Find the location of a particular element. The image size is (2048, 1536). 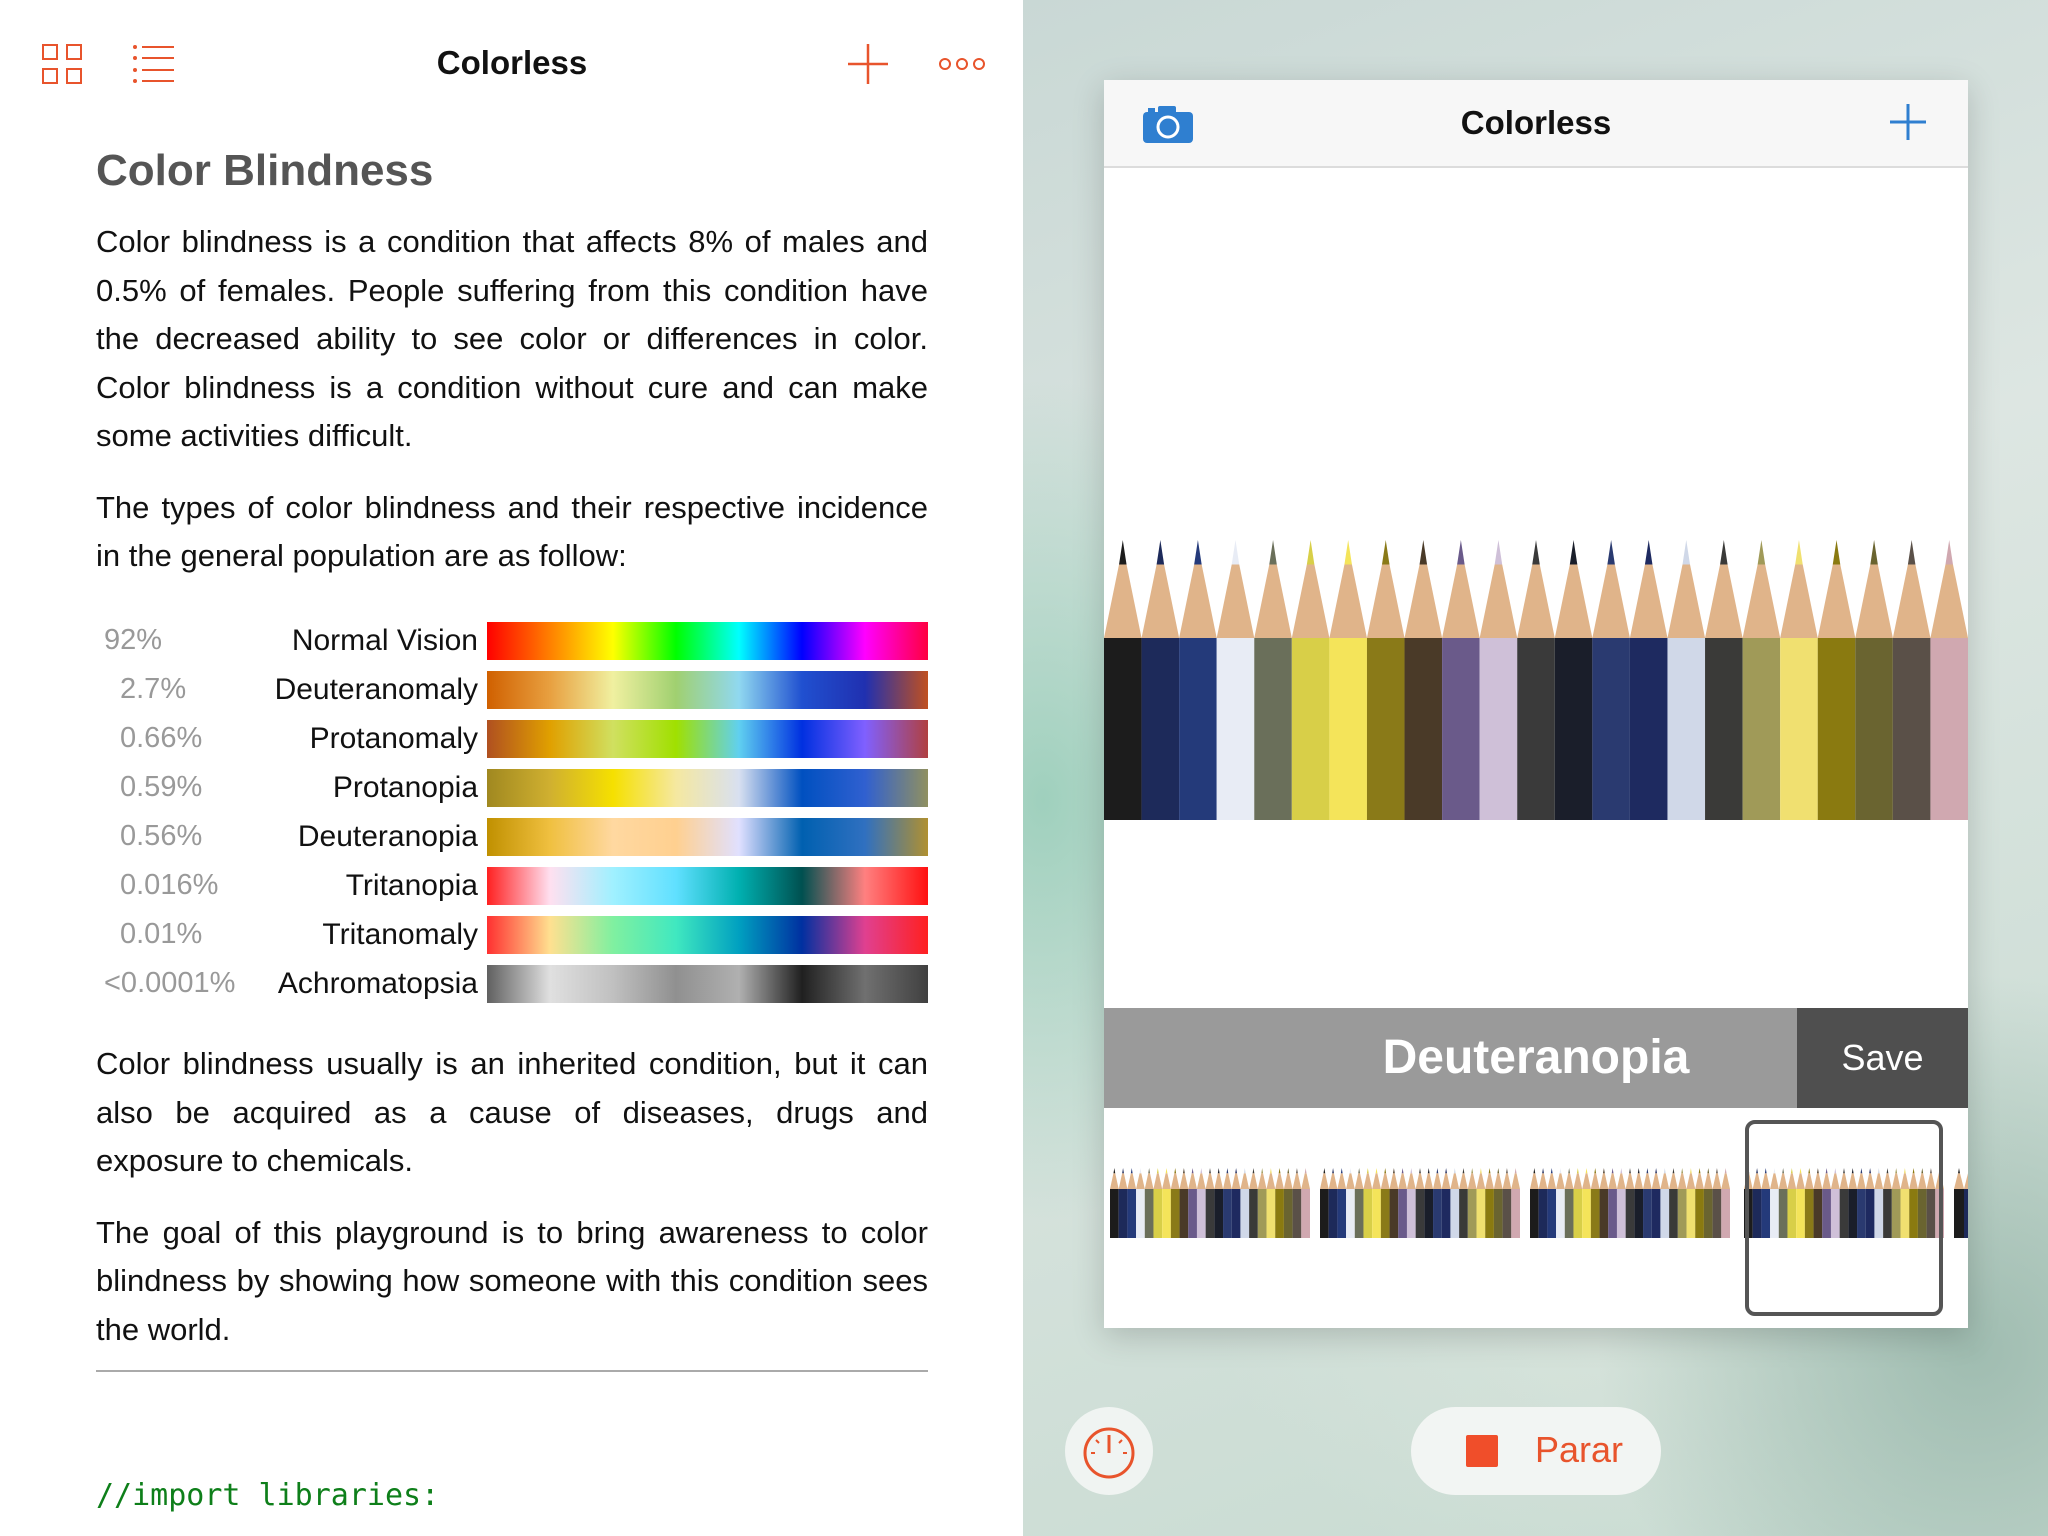

cb-spectrum-bar is located at coordinates (707, 739).